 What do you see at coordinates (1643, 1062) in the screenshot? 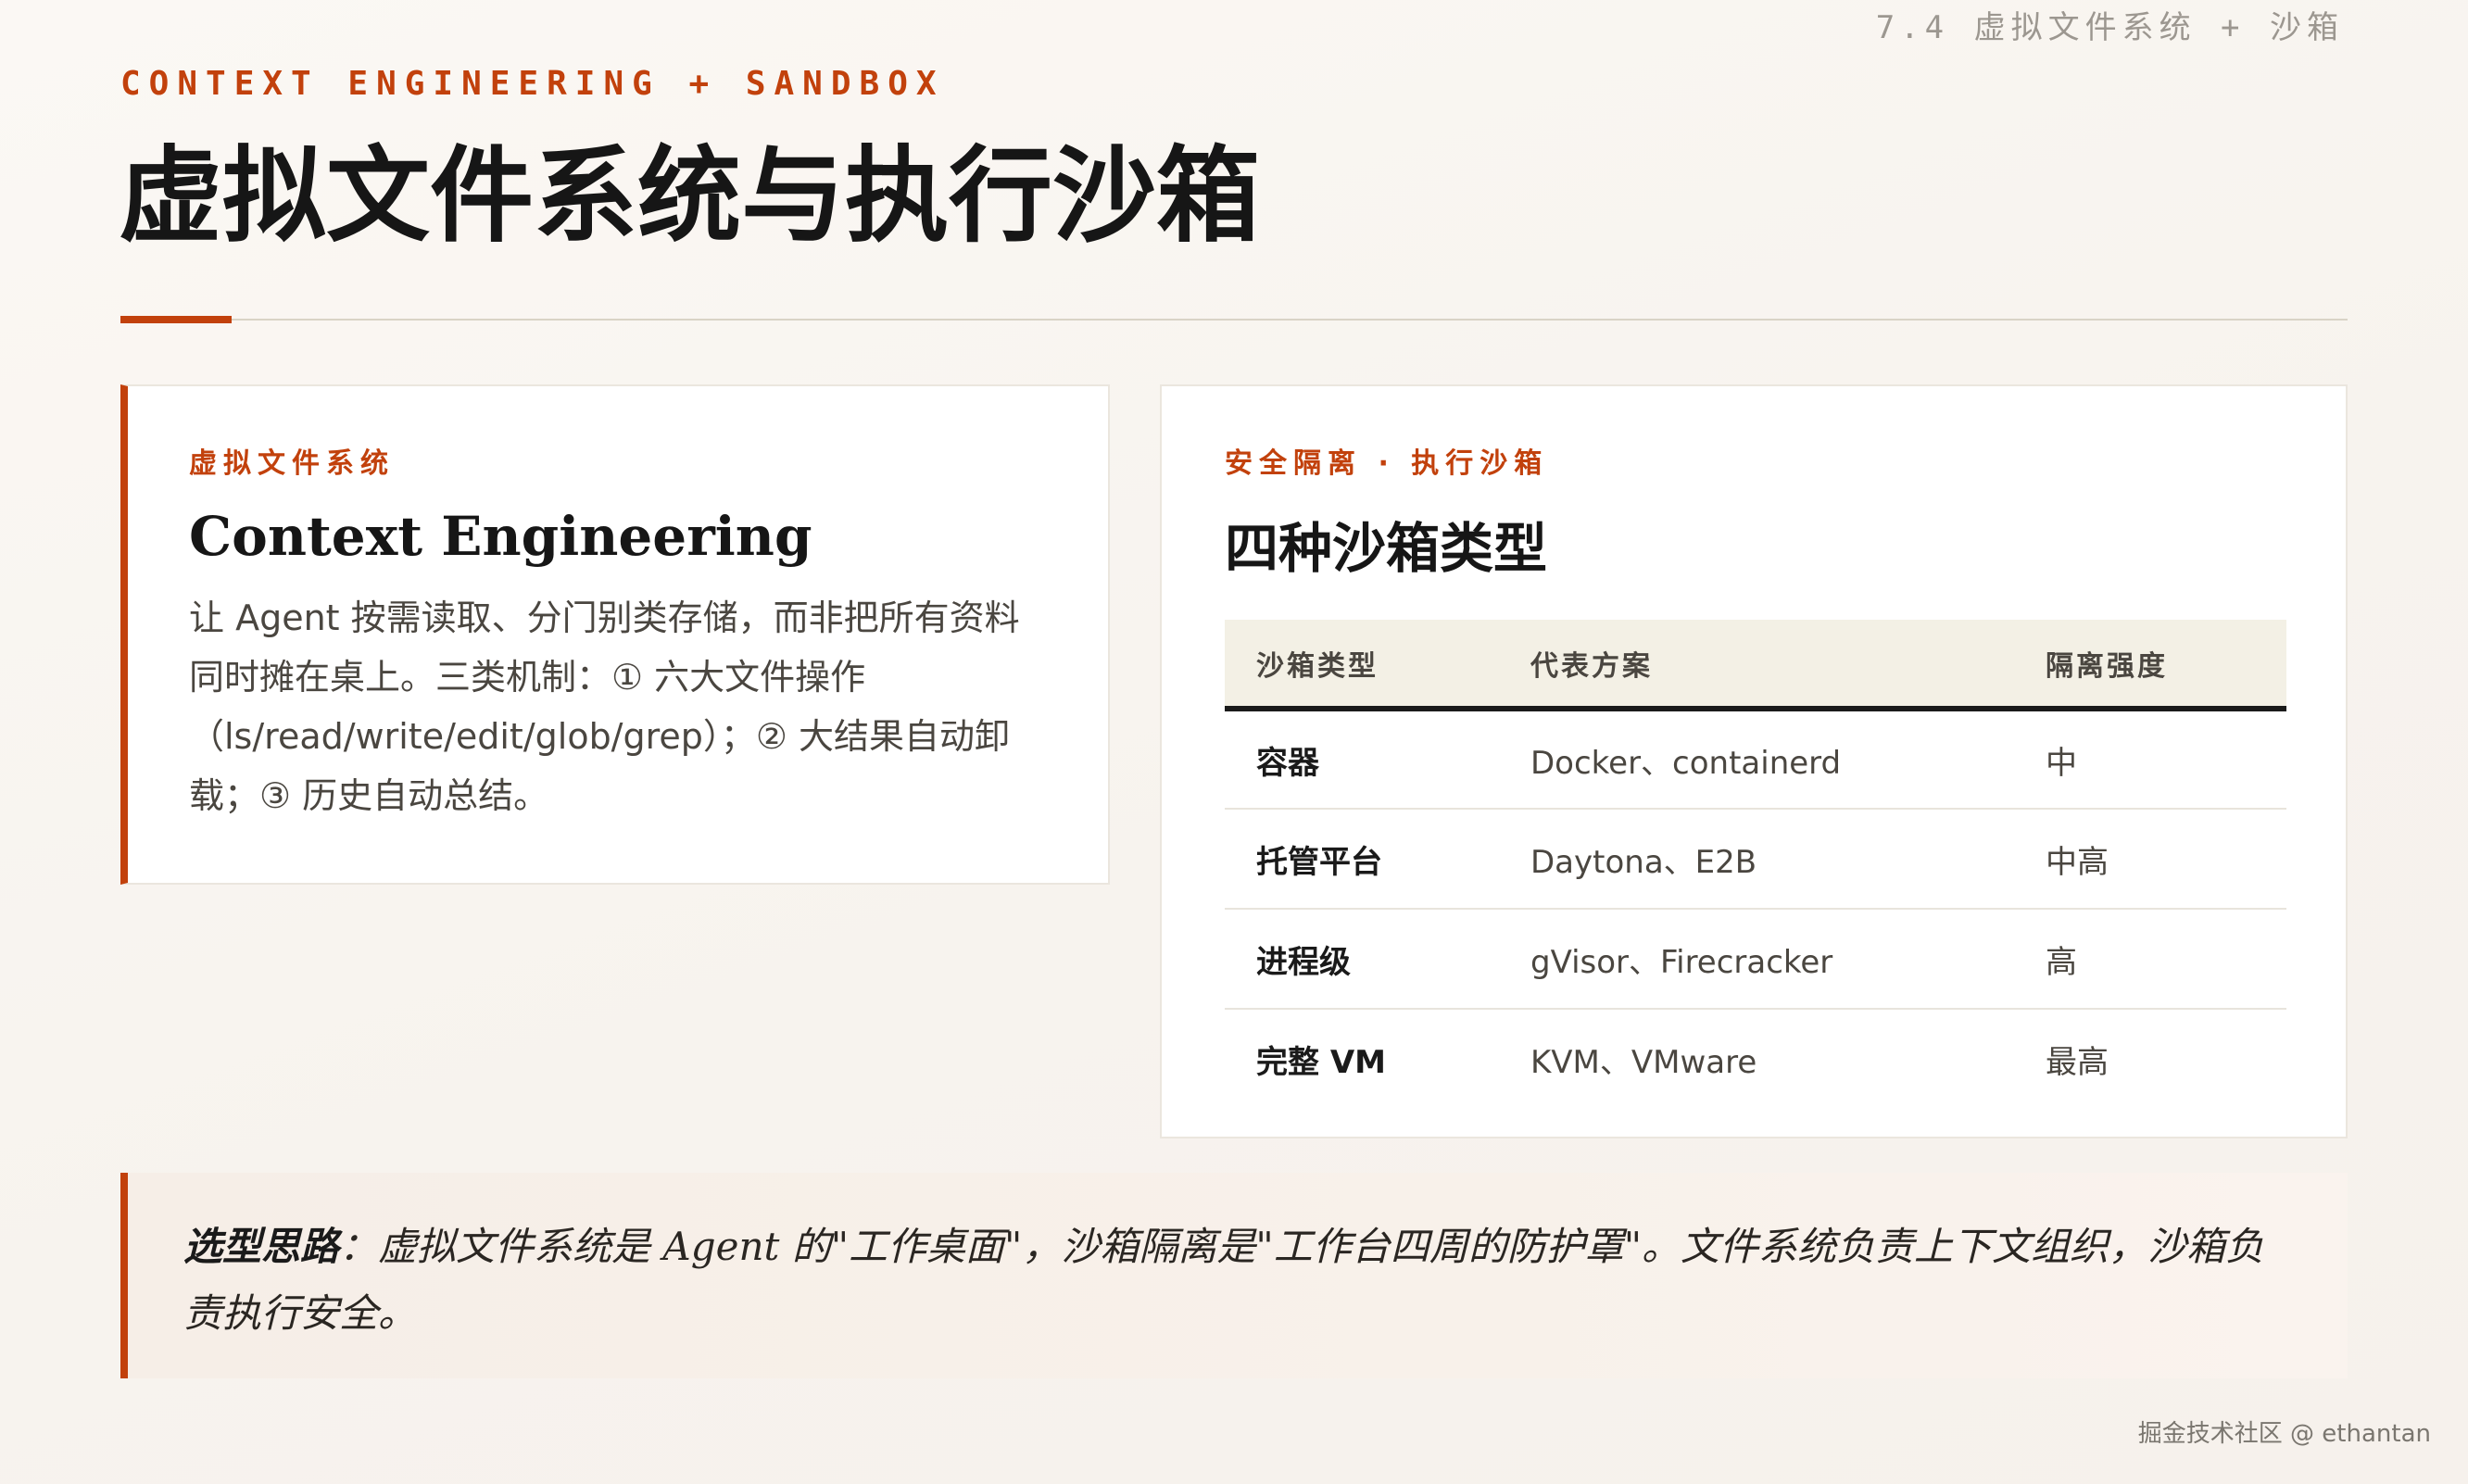
I see `cell-solution: KVM、VMware` at bounding box center [1643, 1062].